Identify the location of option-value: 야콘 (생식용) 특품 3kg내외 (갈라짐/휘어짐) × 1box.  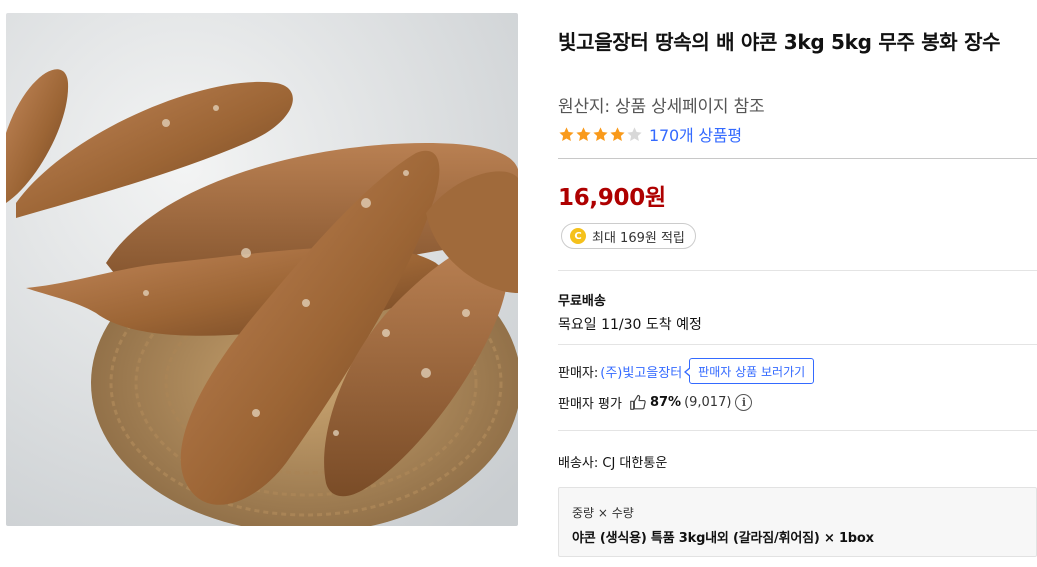
(723, 538).